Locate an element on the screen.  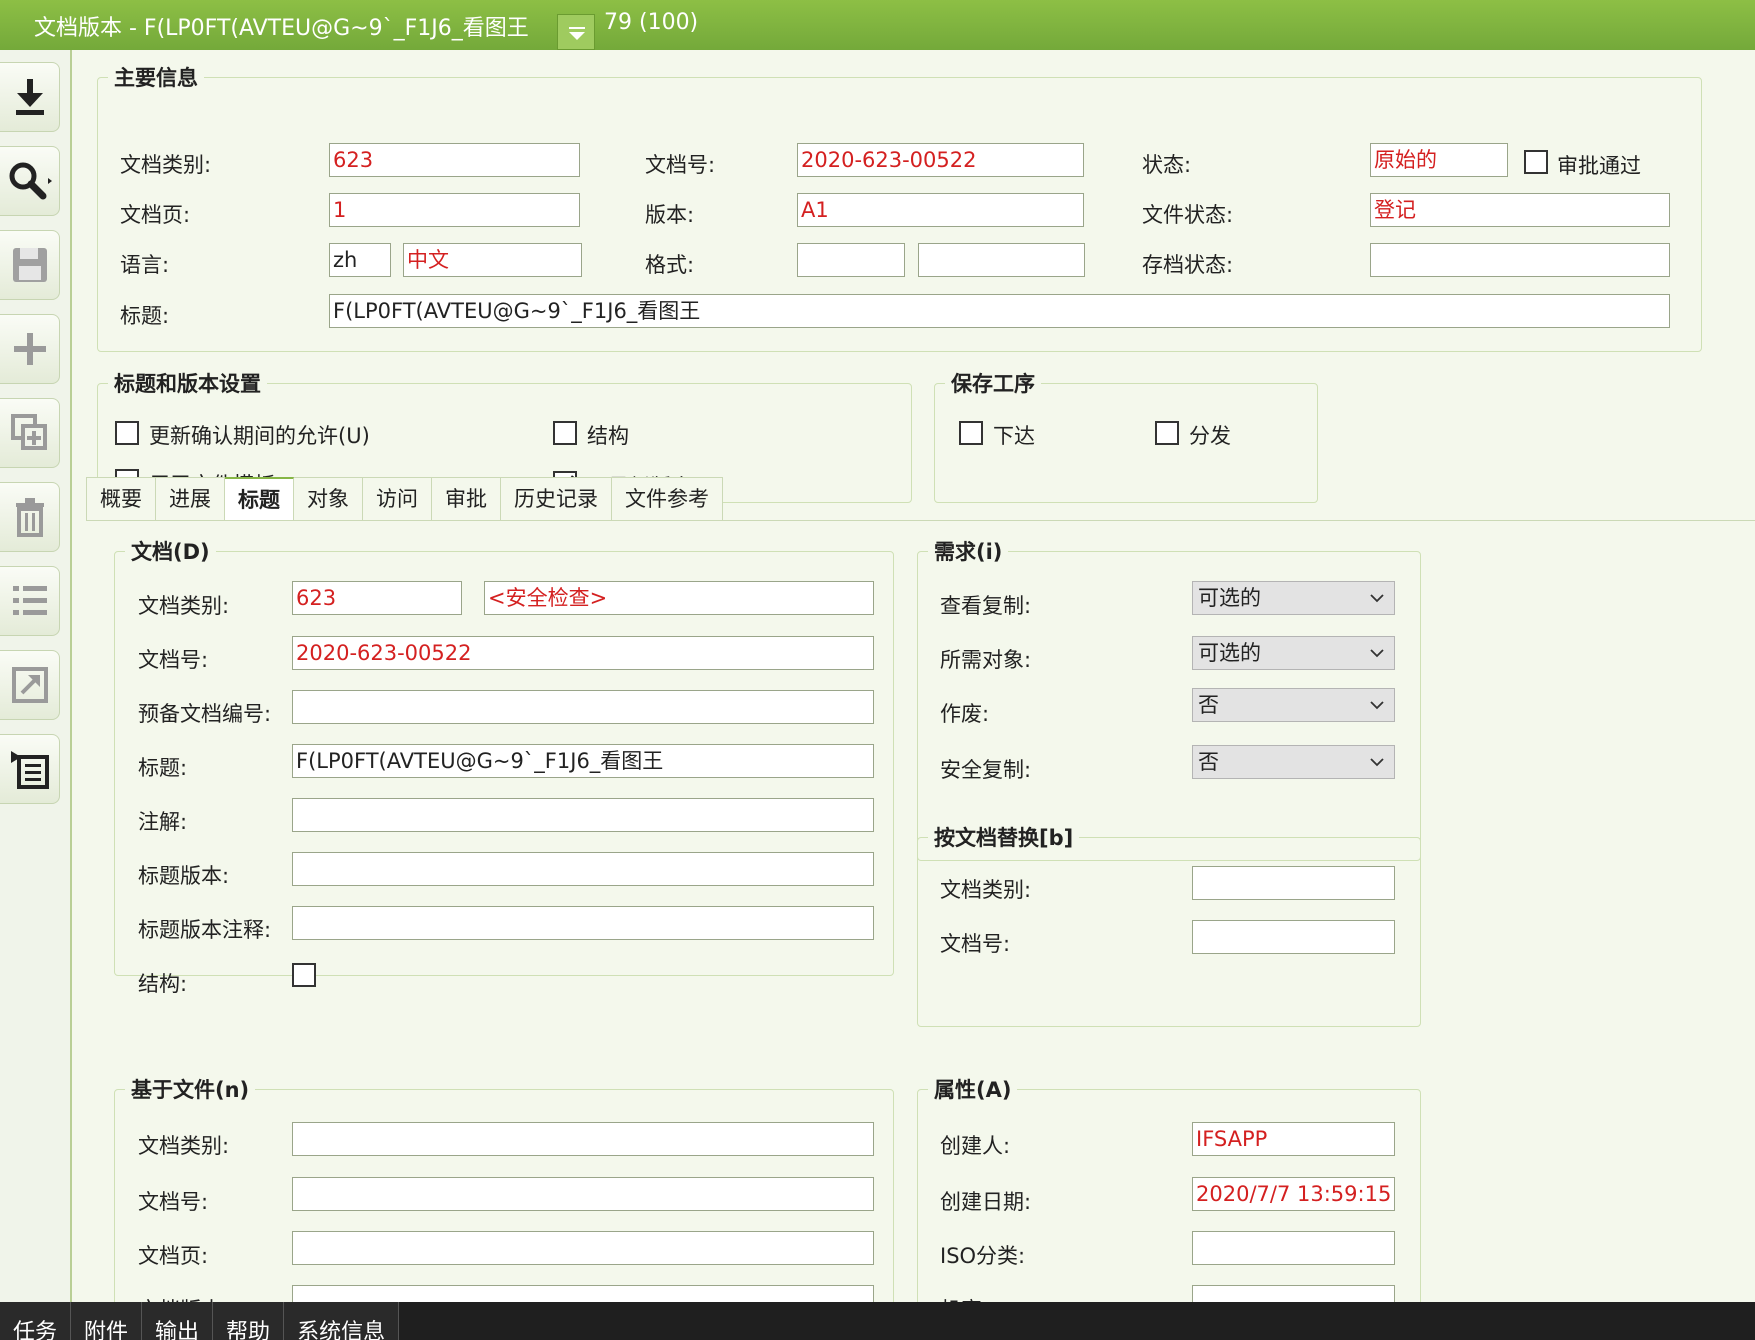
safety-copy-label: 安全复制: is located at coordinates (986, 770).